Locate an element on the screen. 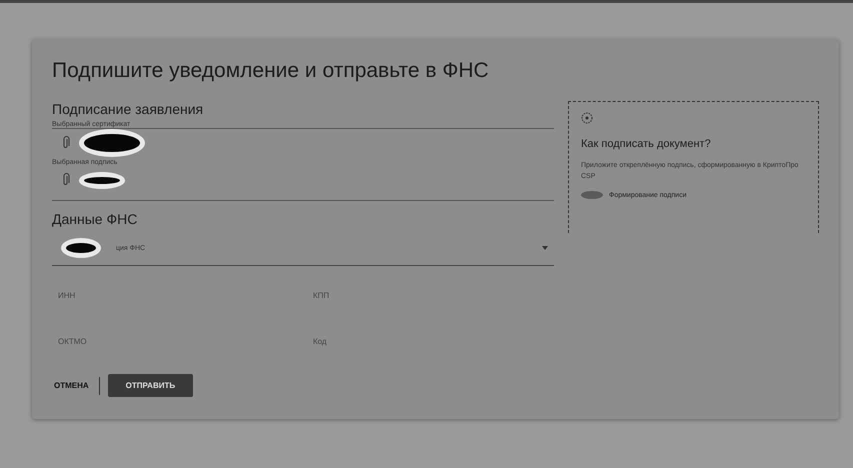 Image resolution: width=853 pixels, height=468 pixels. caret-icon is located at coordinates (545, 248).